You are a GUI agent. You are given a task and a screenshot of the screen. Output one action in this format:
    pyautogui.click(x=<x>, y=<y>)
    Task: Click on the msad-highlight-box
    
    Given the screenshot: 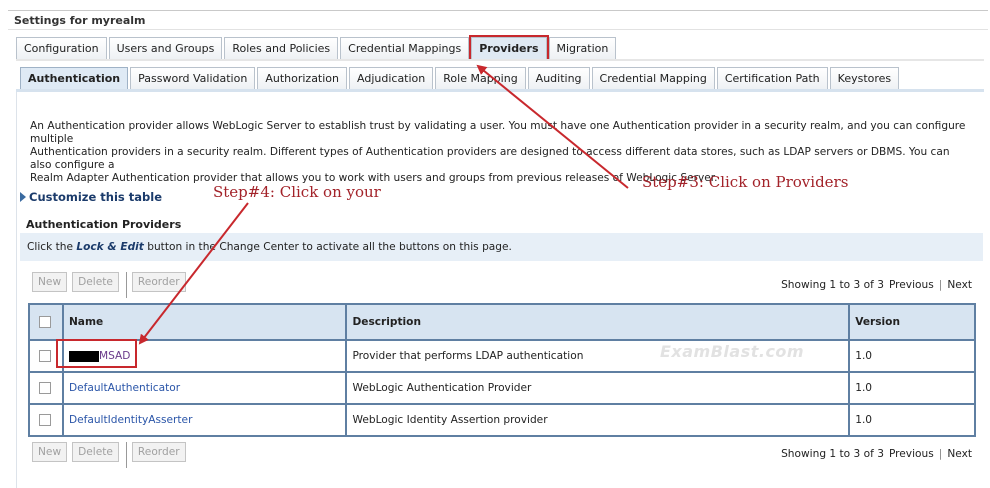 What is the action you would take?
    pyautogui.click(x=96, y=353)
    